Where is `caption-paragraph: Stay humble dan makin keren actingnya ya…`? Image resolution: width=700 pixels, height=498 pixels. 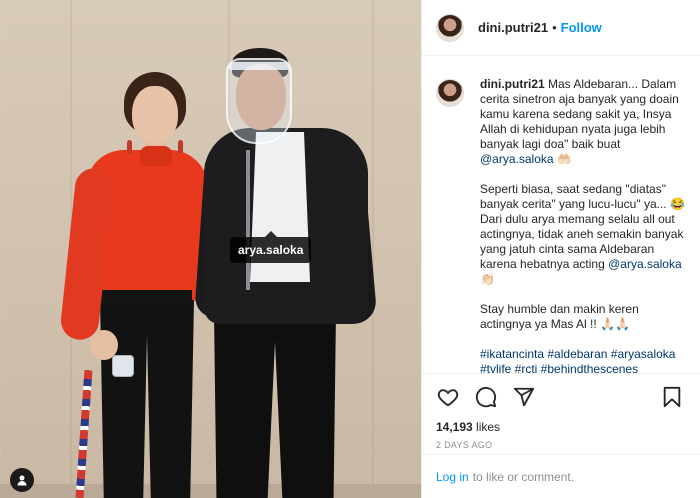 caption-paragraph: Stay humble dan makin keren actingnya ya… is located at coordinates (583, 317).